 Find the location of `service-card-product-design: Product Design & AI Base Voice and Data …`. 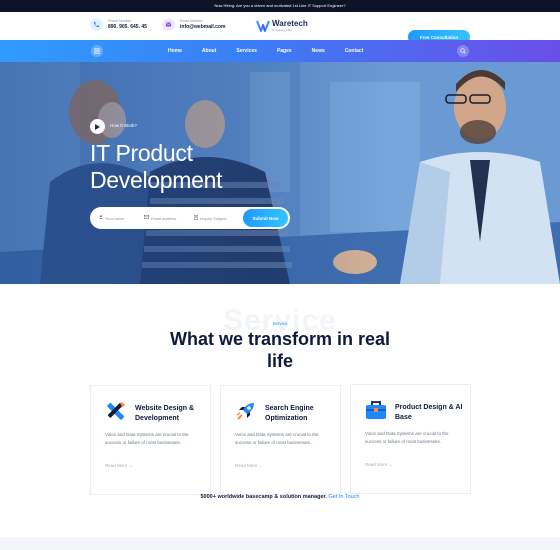

service-card-product-design: Product Design & AI Base Voice and Data … is located at coordinates (410, 439).